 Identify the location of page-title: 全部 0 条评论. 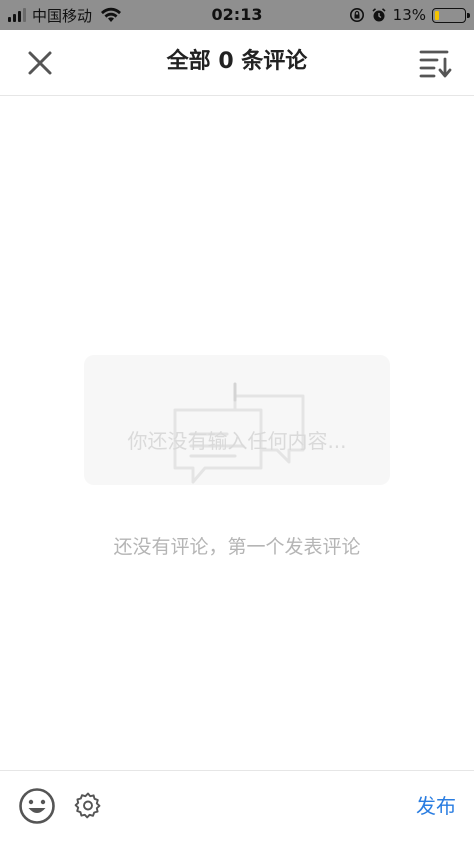
(237, 61).